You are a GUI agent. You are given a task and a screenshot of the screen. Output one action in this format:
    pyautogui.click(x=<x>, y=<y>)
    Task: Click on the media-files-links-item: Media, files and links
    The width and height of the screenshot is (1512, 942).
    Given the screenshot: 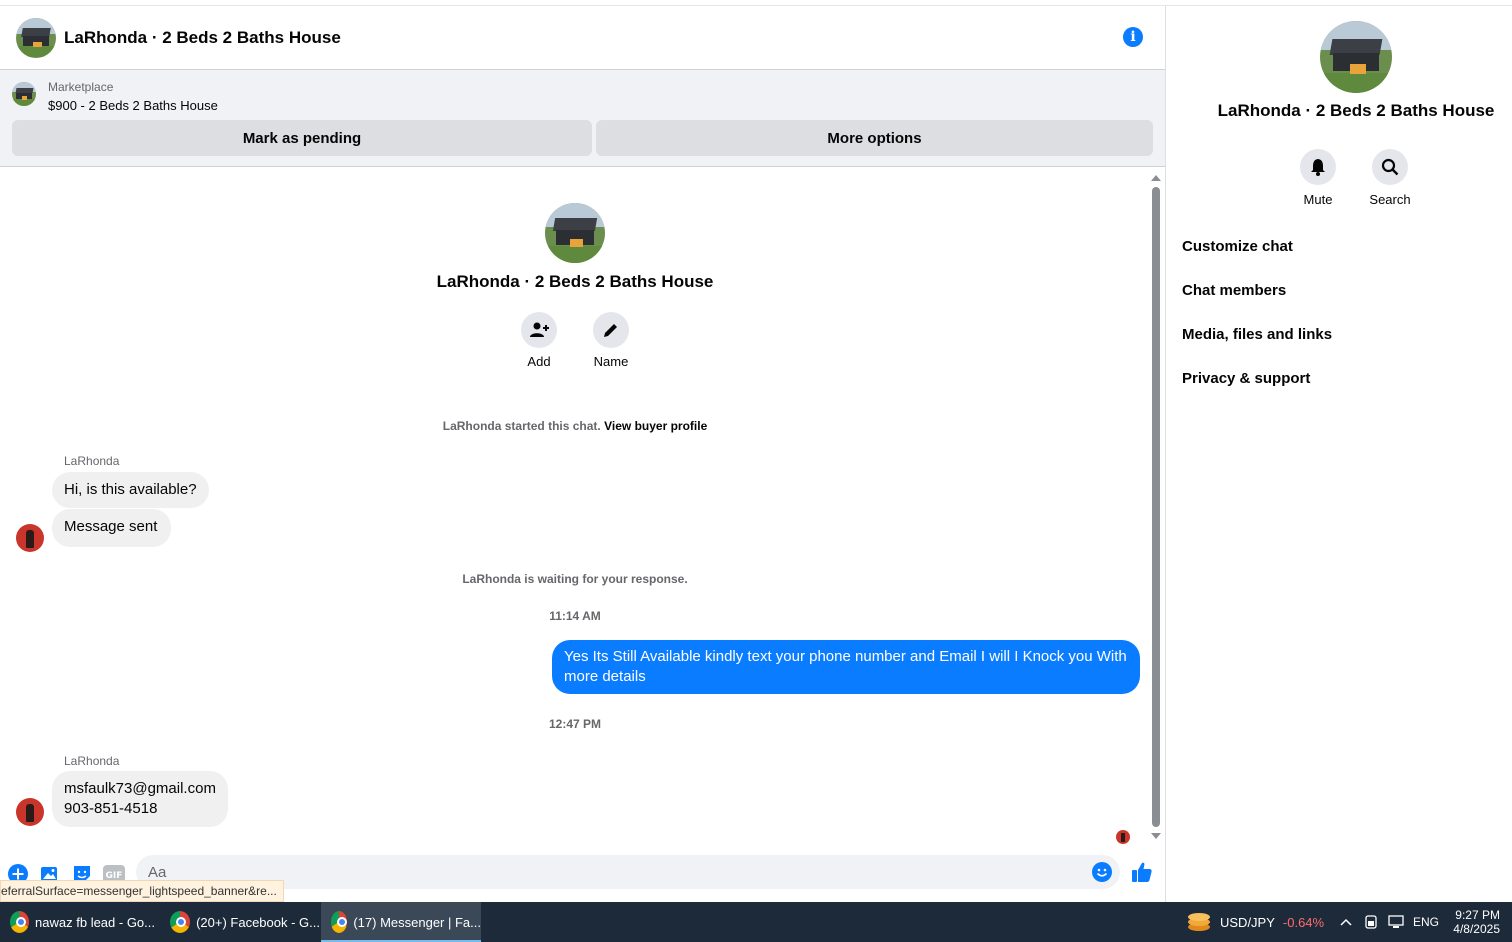 What is the action you would take?
    pyautogui.click(x=1257, y=334)
    